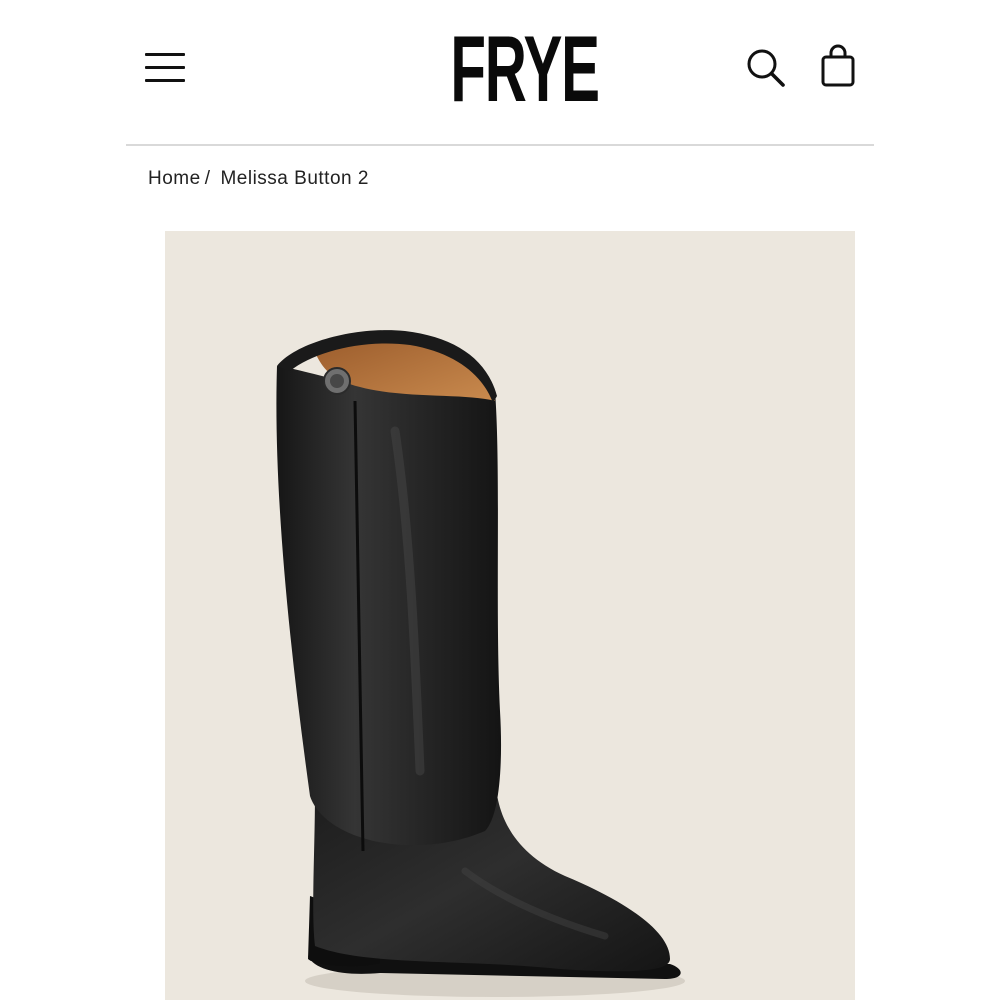  What do you see at coordinates (525, 69) in the screenshot?
I see `brand-logo: FRYE` at bounding box center [525, 69].